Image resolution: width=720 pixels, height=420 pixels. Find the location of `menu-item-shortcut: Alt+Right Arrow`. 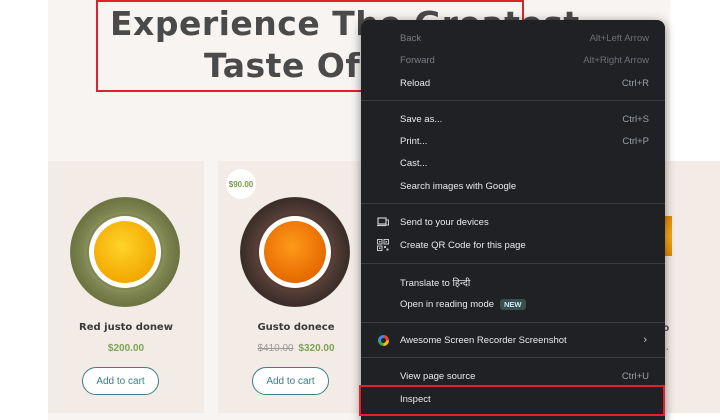

menu-item-shortcut: Alt+Right Arrow is located at coordinates (616, 60).